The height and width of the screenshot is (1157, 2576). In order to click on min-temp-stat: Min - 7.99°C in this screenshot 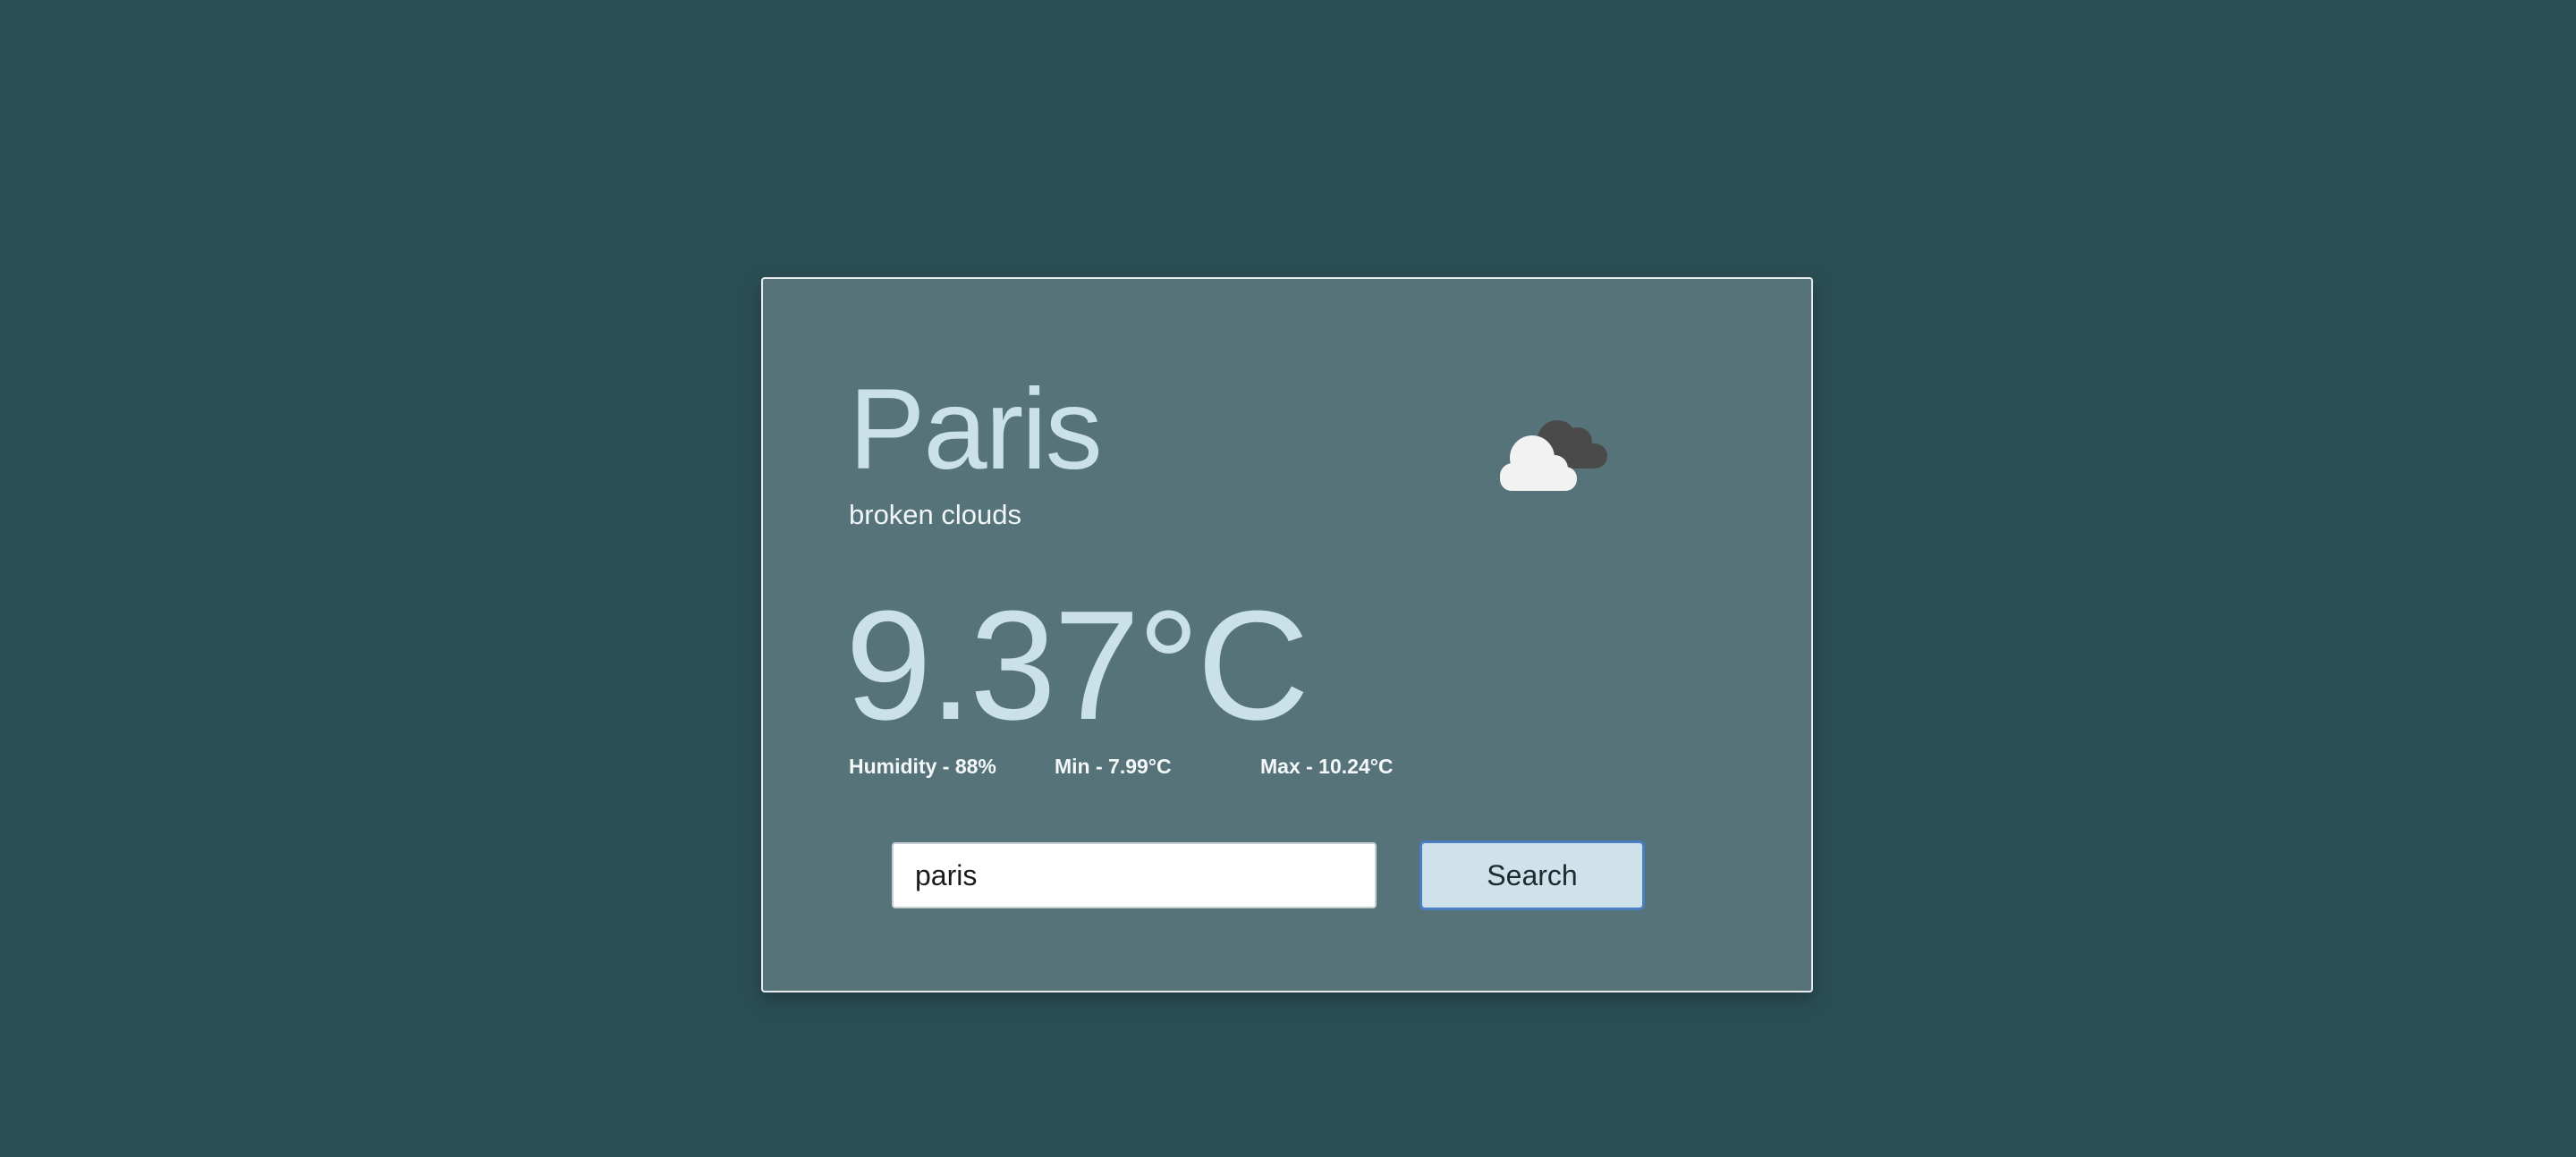, I will do `click(1113, 766)`.